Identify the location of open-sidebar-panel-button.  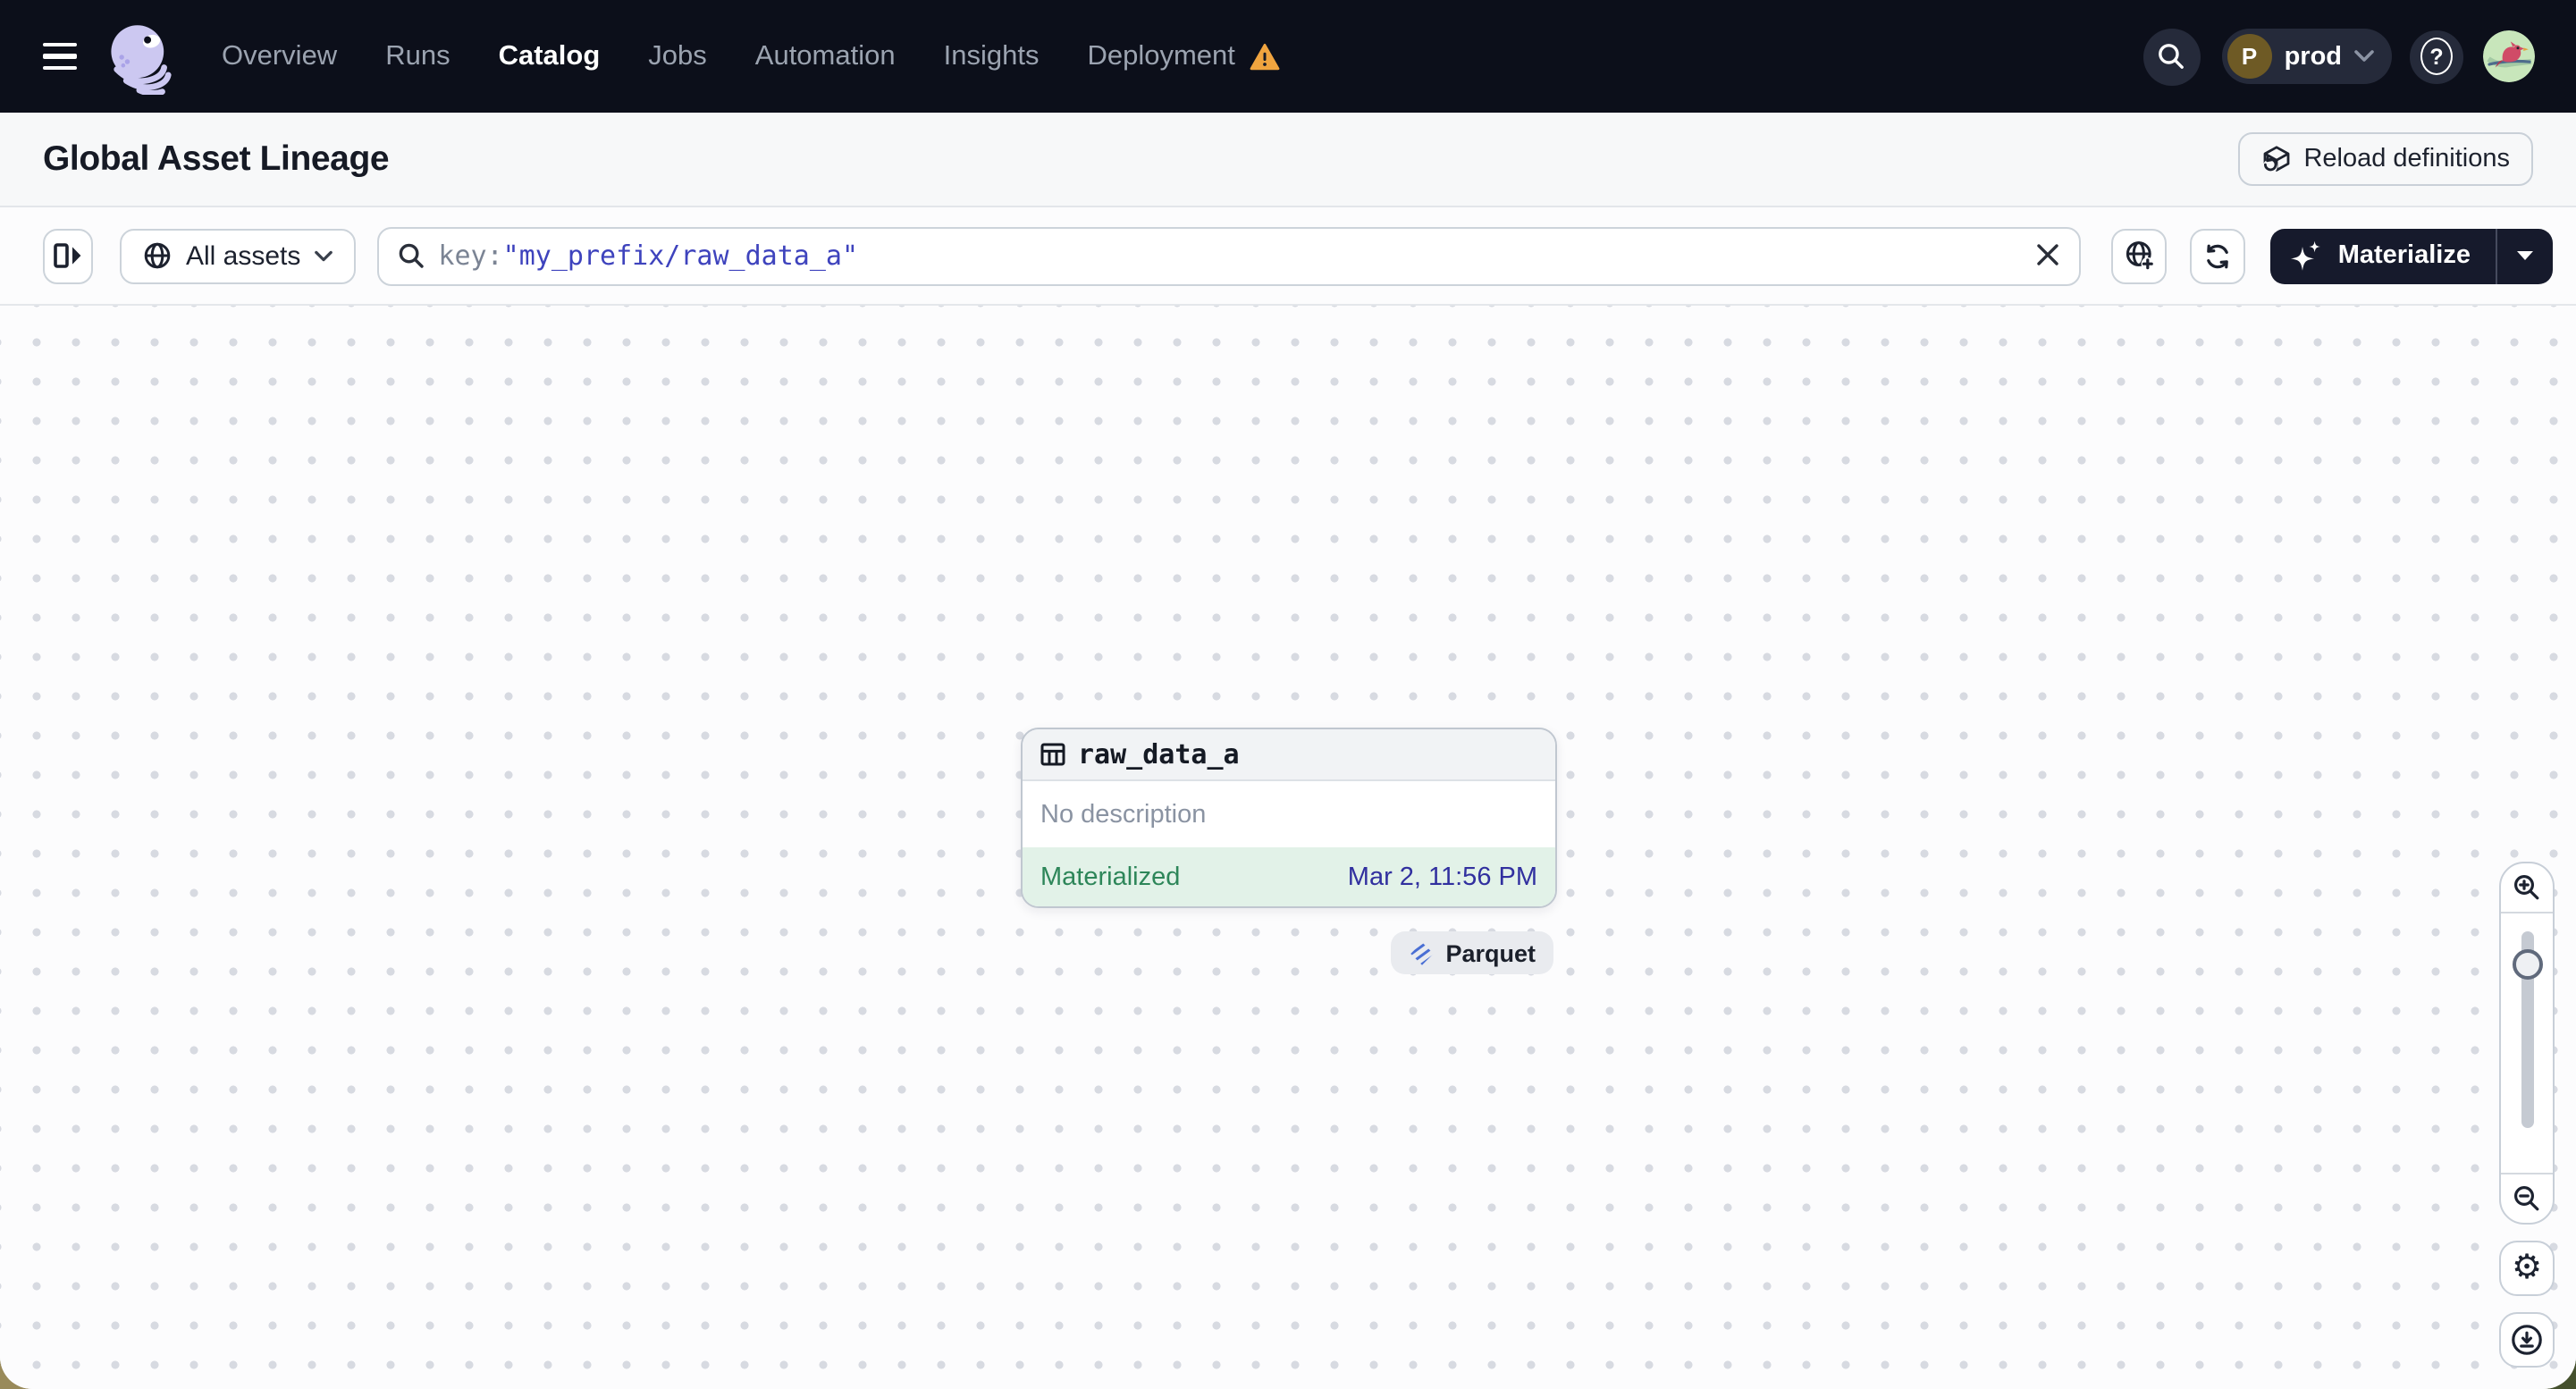
(68, 255).